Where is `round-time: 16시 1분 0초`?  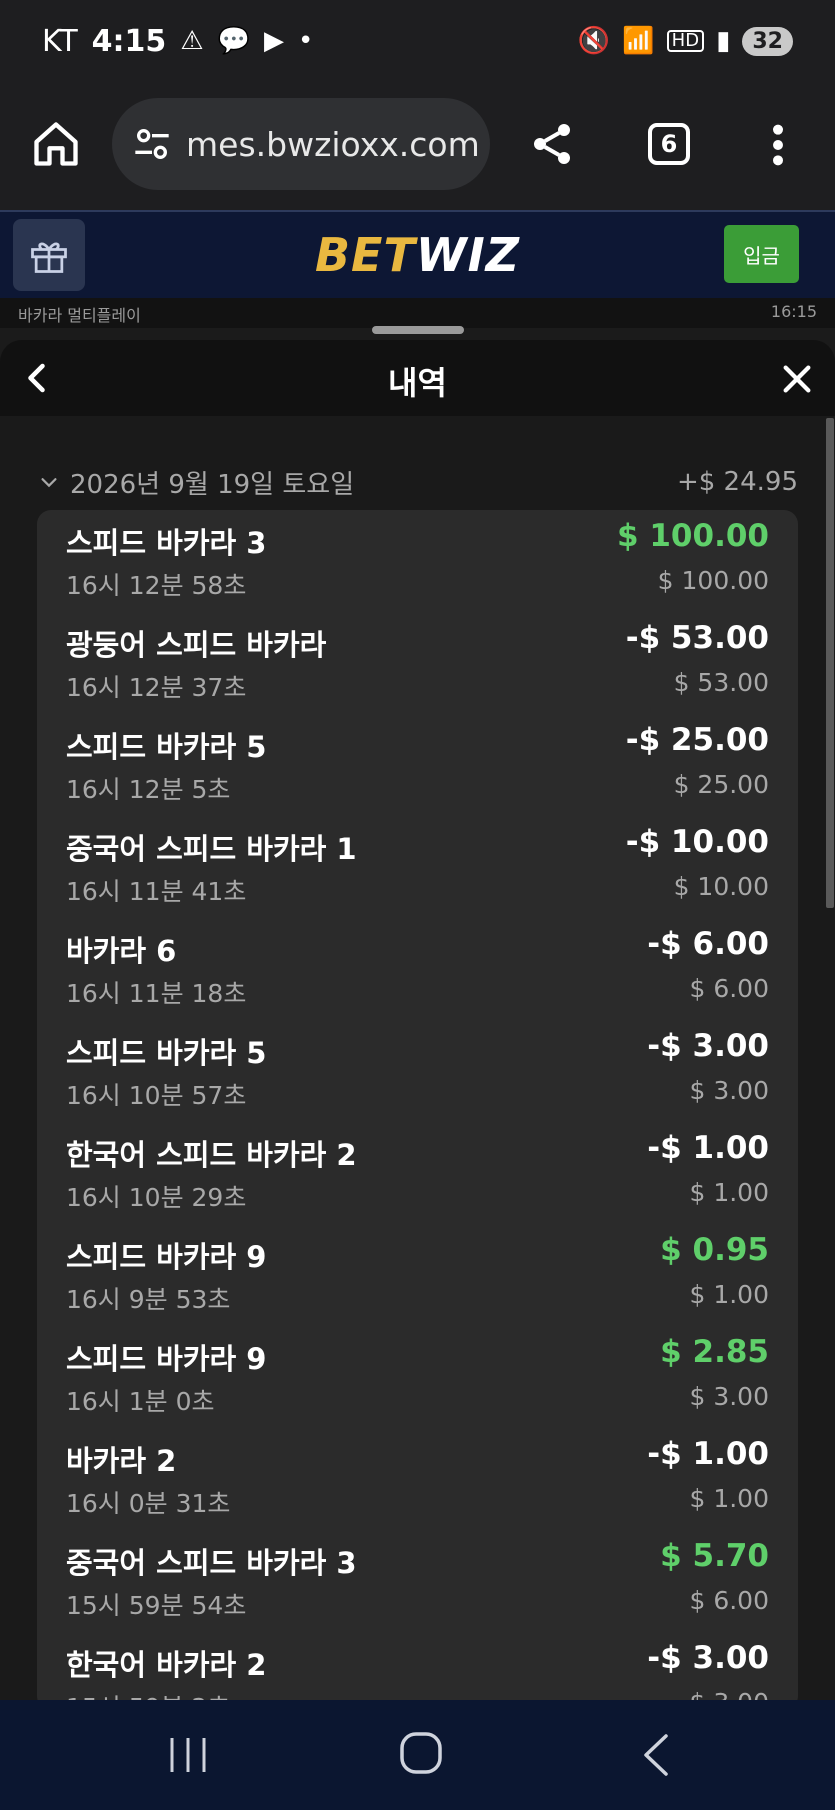 round-time: 16시 1분 0초 is located at coordinates (140, 1401).